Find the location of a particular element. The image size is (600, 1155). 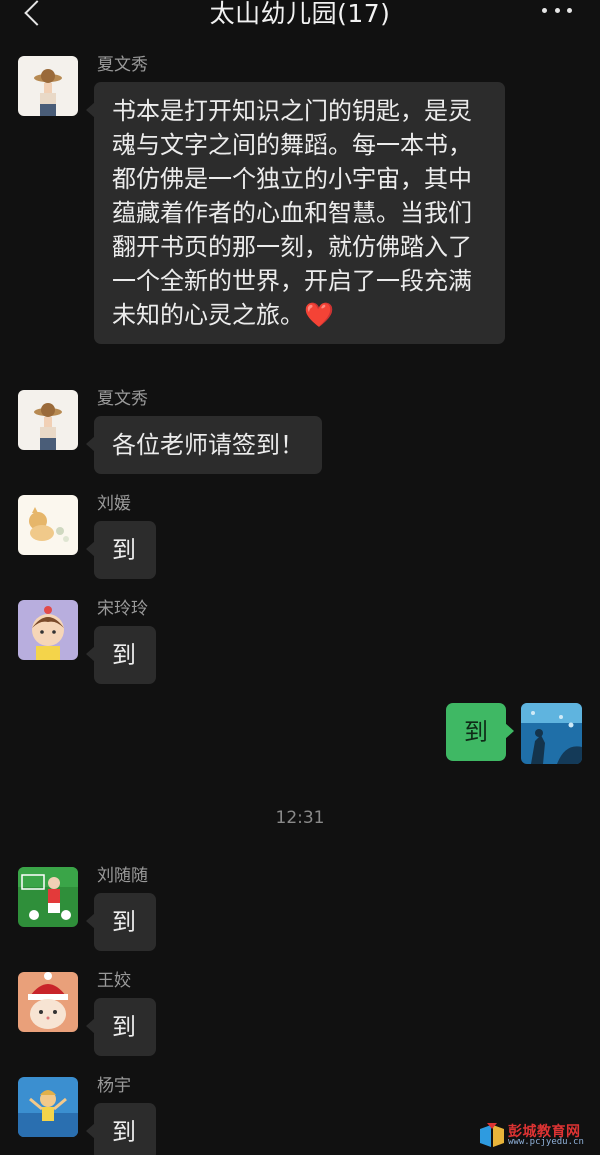

watermark-url: www.pcjyedu.cn is located at coordinates (546, 1142).